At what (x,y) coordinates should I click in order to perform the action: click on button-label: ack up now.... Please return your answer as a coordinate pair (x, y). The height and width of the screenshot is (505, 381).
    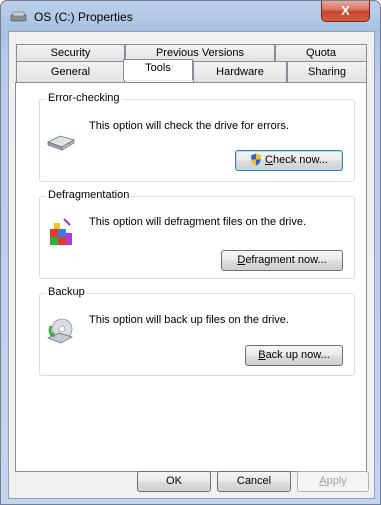
    Looking at the image, I should click on (297, 355).